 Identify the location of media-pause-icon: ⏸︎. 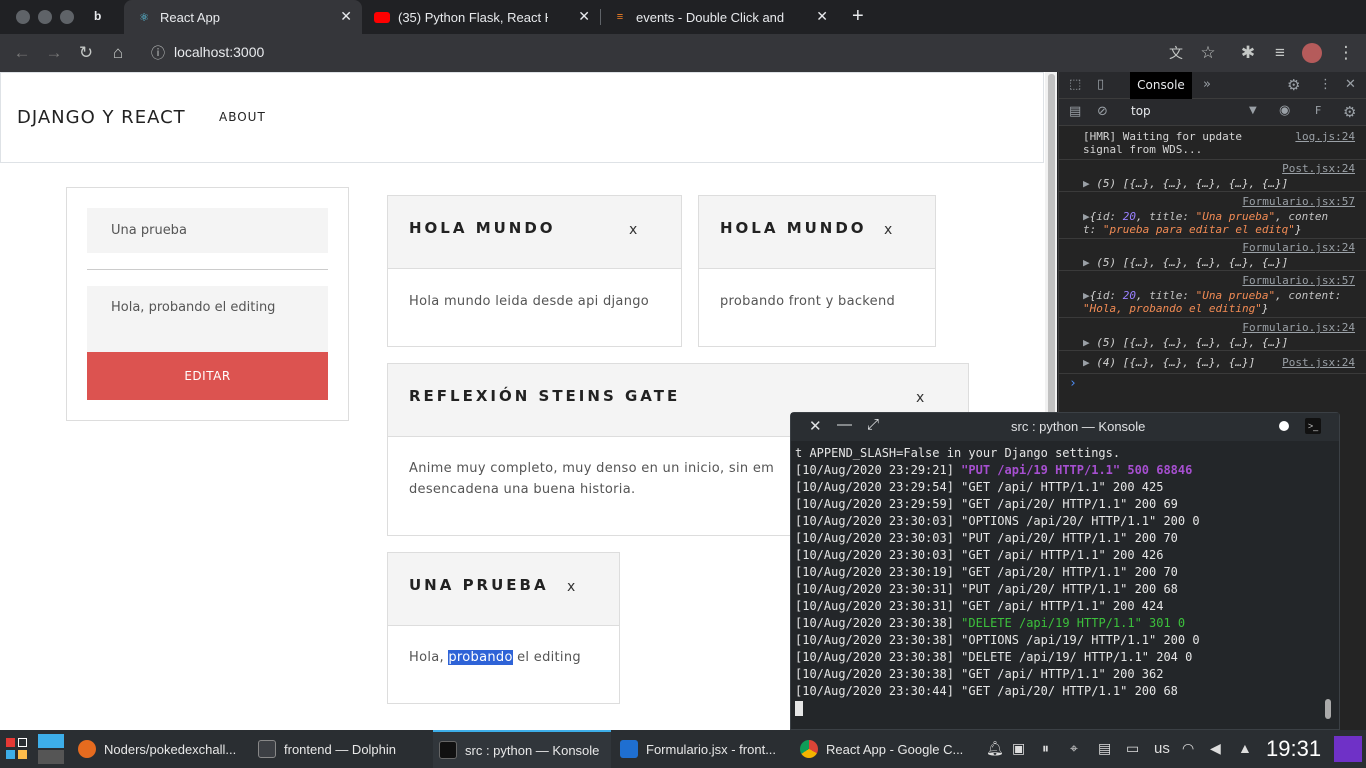
(1045, 748).